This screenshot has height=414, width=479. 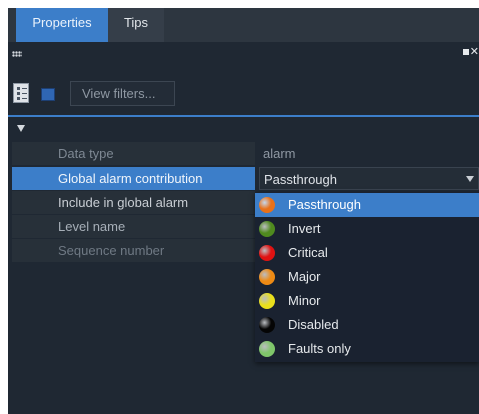 What do you see at coordinates (267, 325) in the screenshot?
I see `black-dot-icon` at bounding box center [267, 325].